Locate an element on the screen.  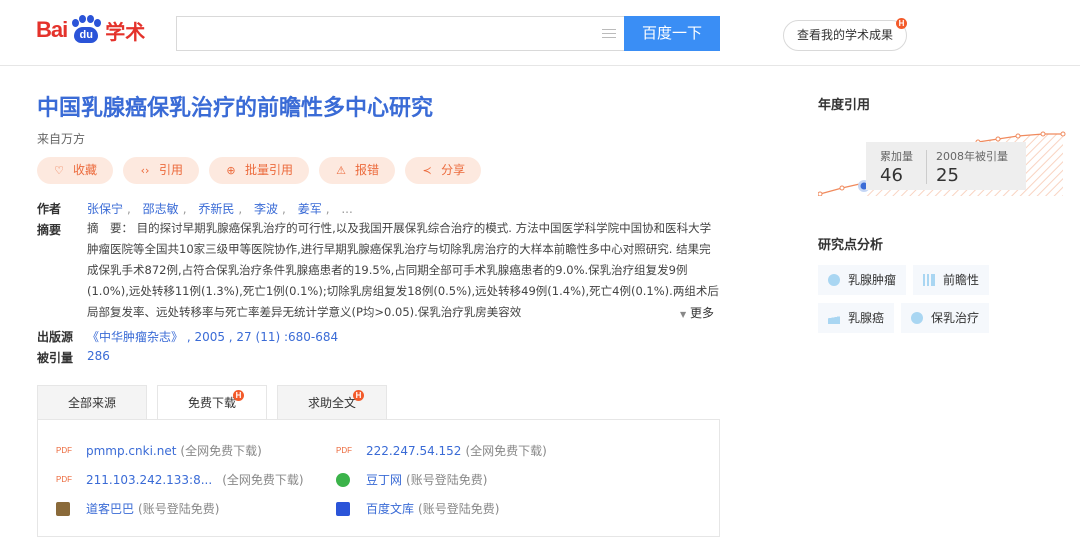
abstract-label: 摘要 is located at coordinates (49, 230).